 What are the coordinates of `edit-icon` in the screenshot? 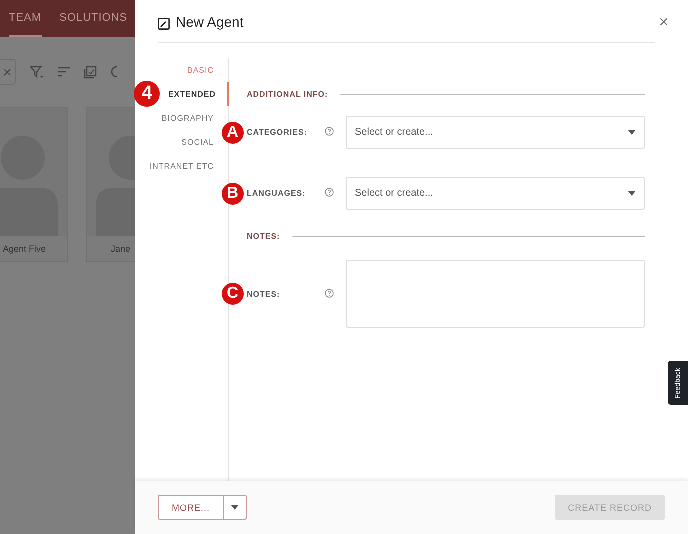 It's located at (164, 24).